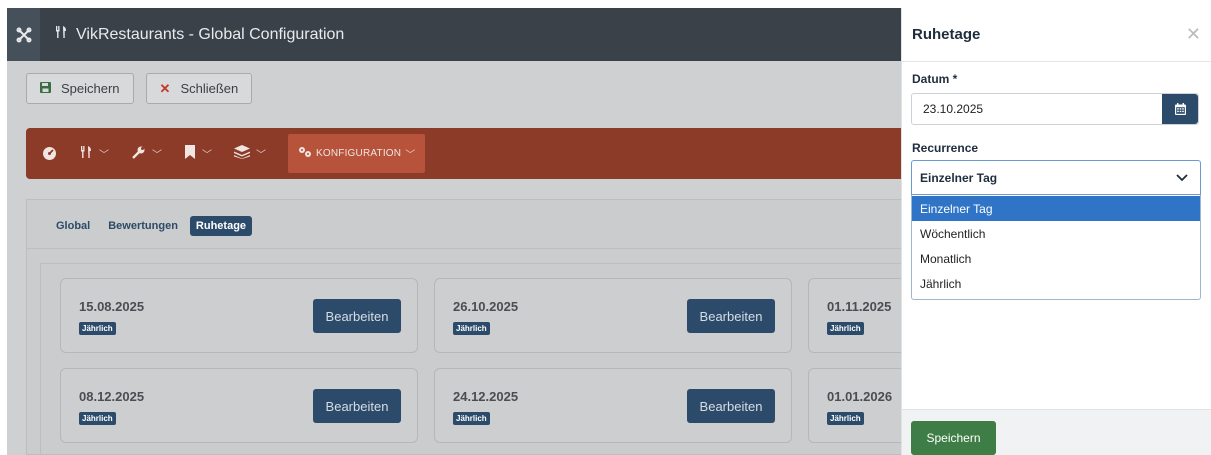 Image resolution: width=1211 pixels, height=455 pixels. Describe the element at coordinates (73, 226) in the screenshot. I see `tab-global: Global` at that location.